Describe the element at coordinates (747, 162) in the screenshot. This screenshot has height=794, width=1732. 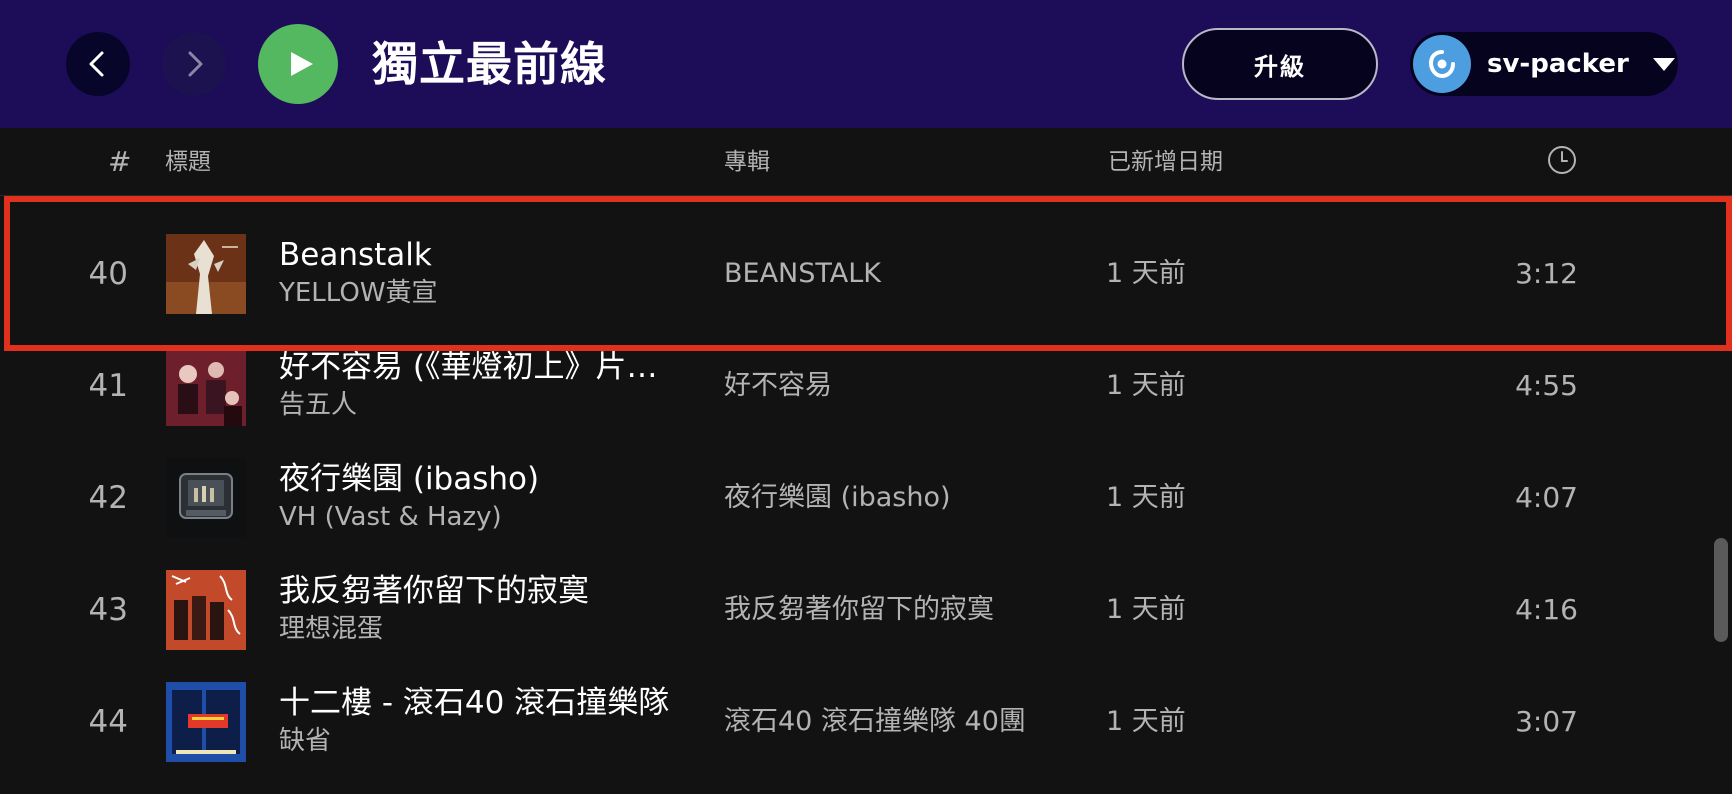
I see `column-album: 專輯` at that location.